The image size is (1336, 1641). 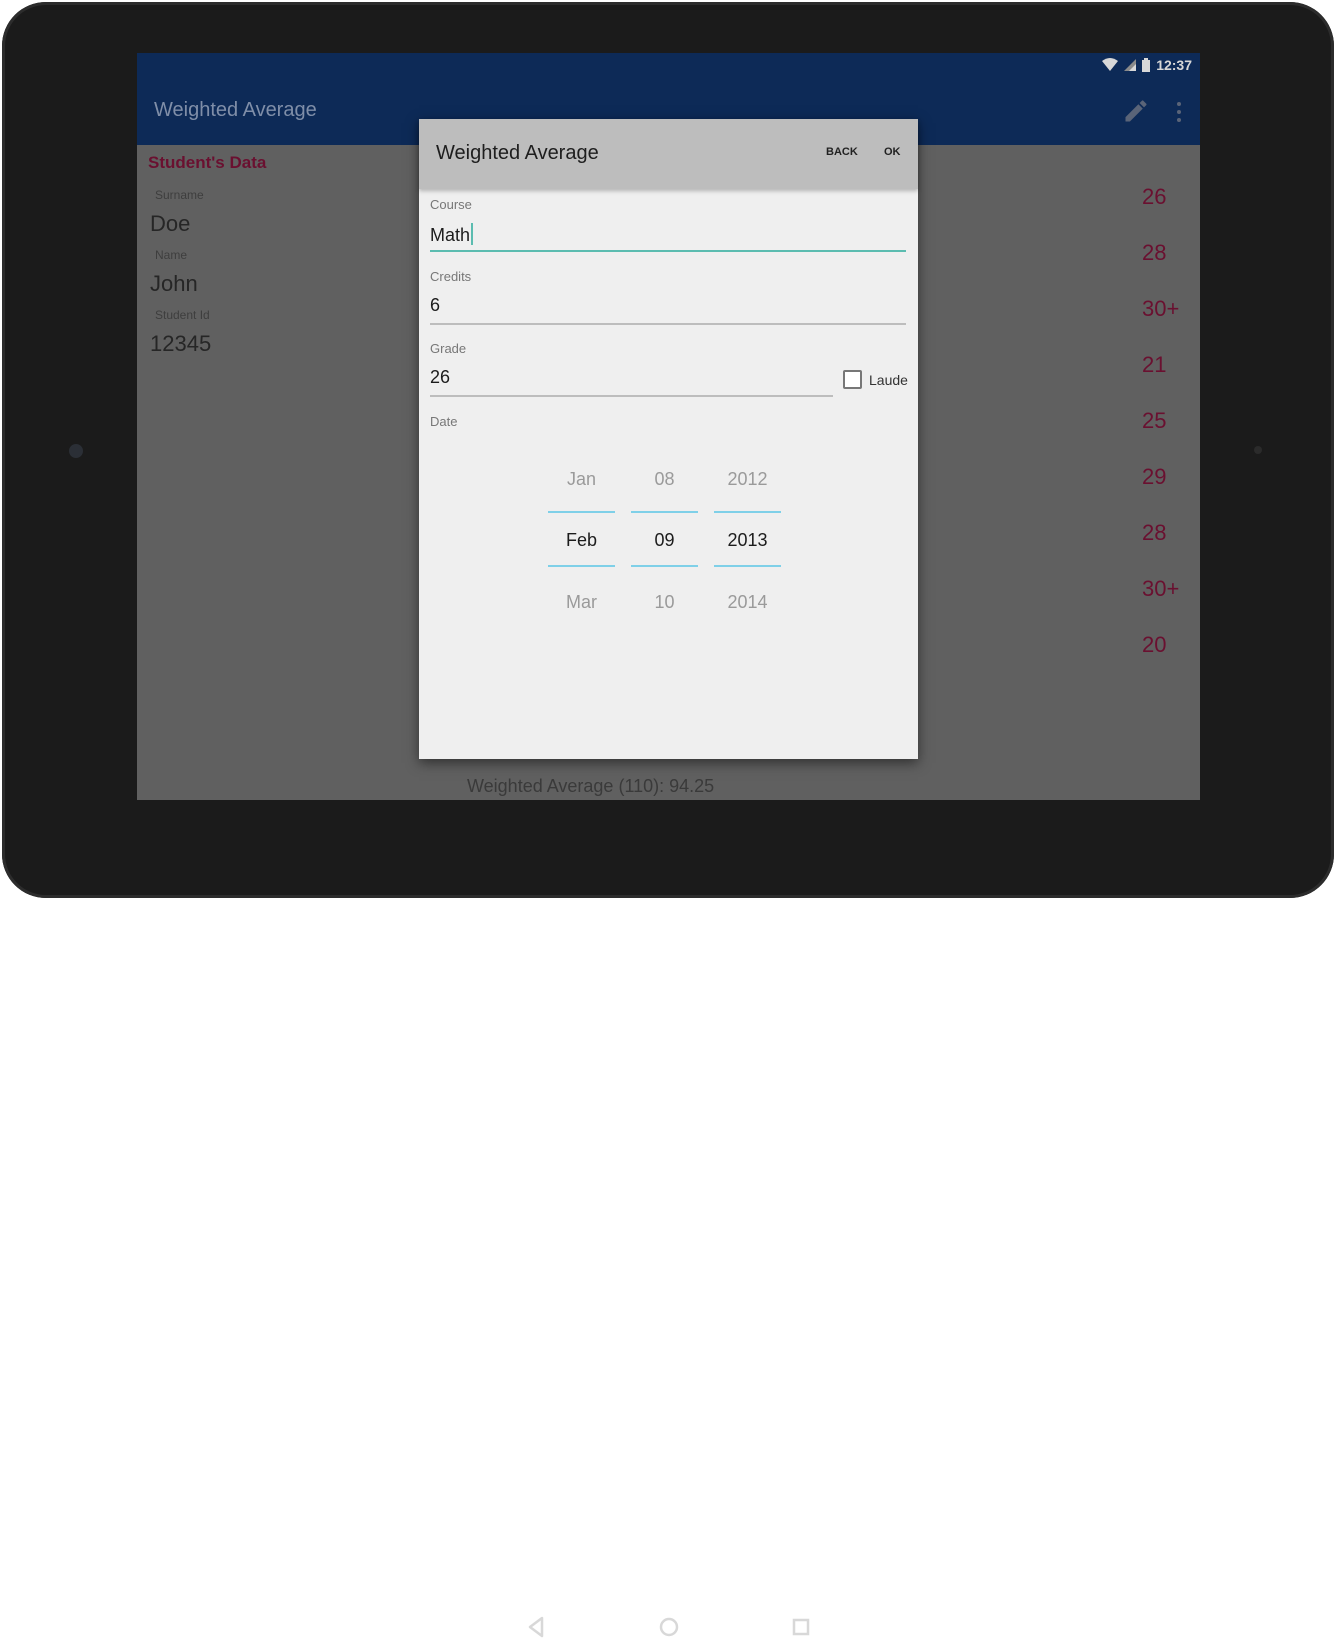 I want to click on back-nav-icon, so click(x=536, y=1627).